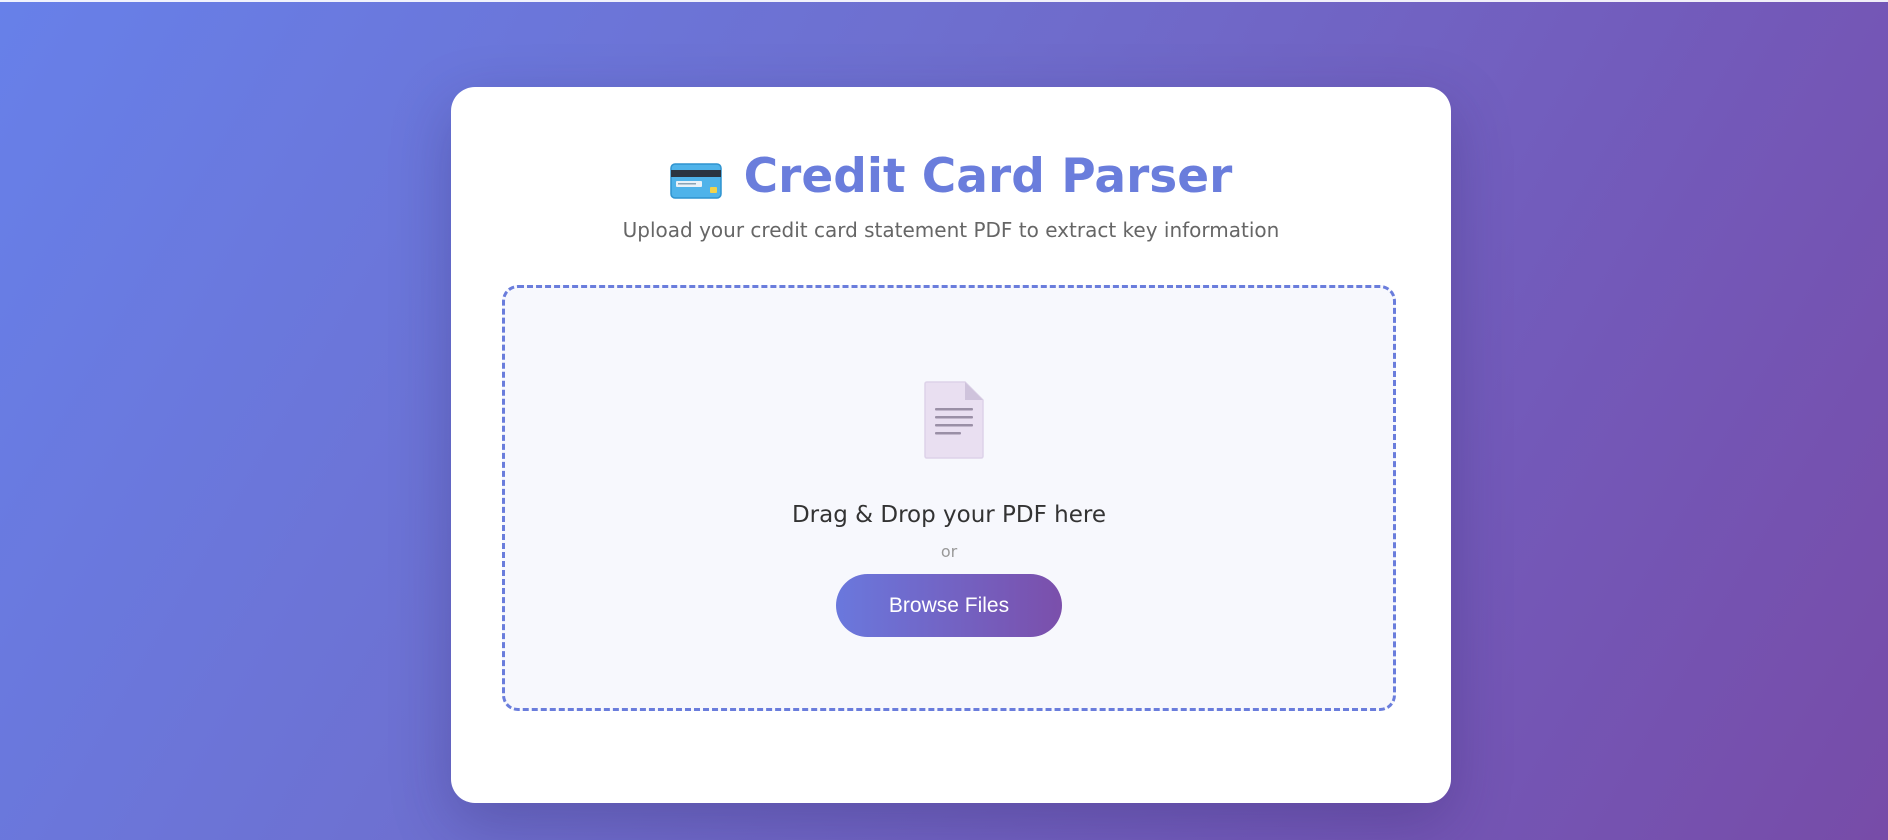 The width and height of the screenshot is (1888, 840). I want to click on document-icon, so click(954, 420).